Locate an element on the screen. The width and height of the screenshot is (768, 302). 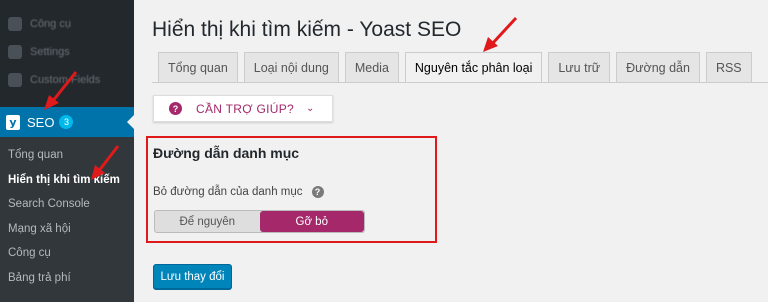
tab-divider is located at coordinates (460, 82).